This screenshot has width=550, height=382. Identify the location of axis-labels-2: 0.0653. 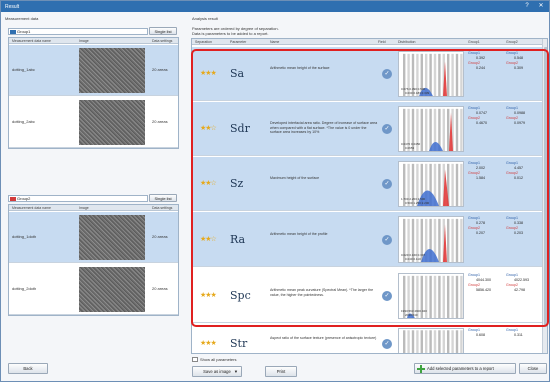
(410, 148).